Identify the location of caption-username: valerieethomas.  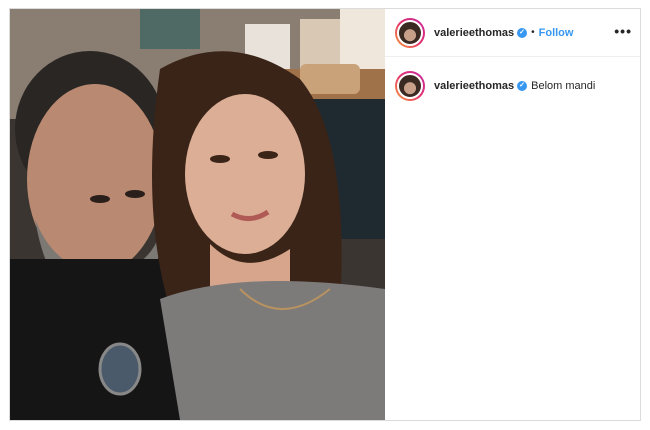
(474, 86).